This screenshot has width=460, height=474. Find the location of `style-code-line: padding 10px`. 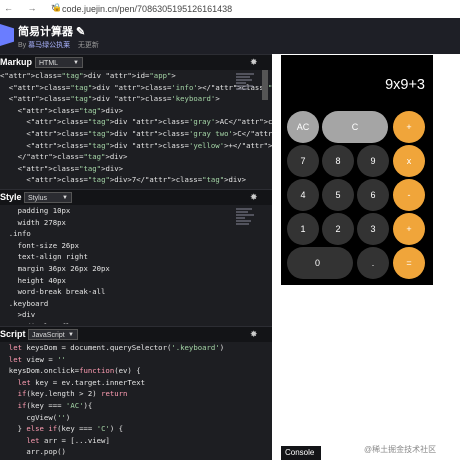

style-code-line: padding 10px is located at coordinates (131, 211).